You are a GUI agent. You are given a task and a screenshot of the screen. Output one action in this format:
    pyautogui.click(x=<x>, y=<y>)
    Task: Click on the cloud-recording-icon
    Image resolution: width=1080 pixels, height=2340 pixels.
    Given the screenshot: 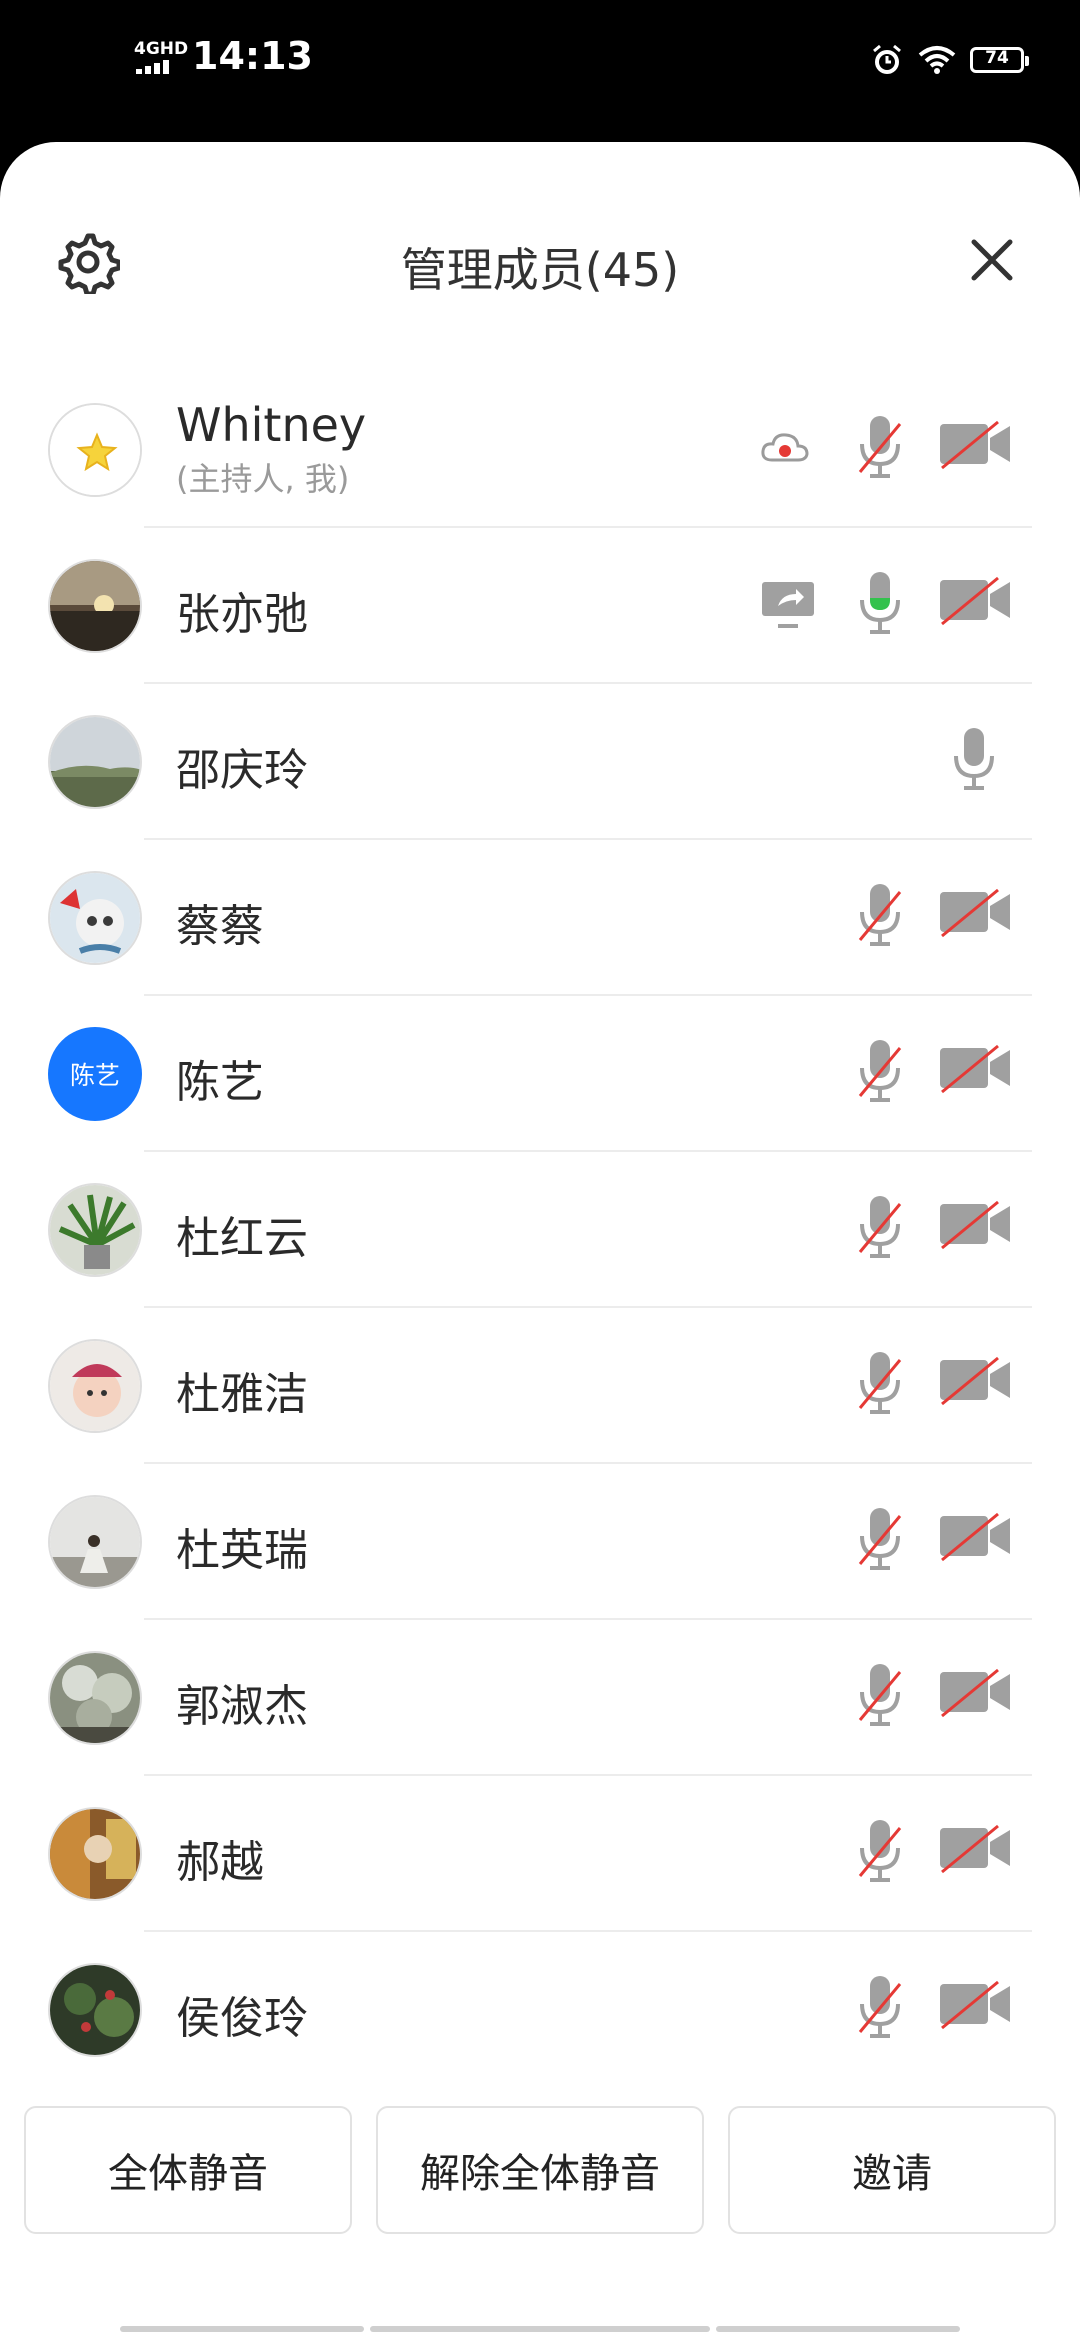 What is the action you would take?
    pyautogui.click(x=785, y=447)
    